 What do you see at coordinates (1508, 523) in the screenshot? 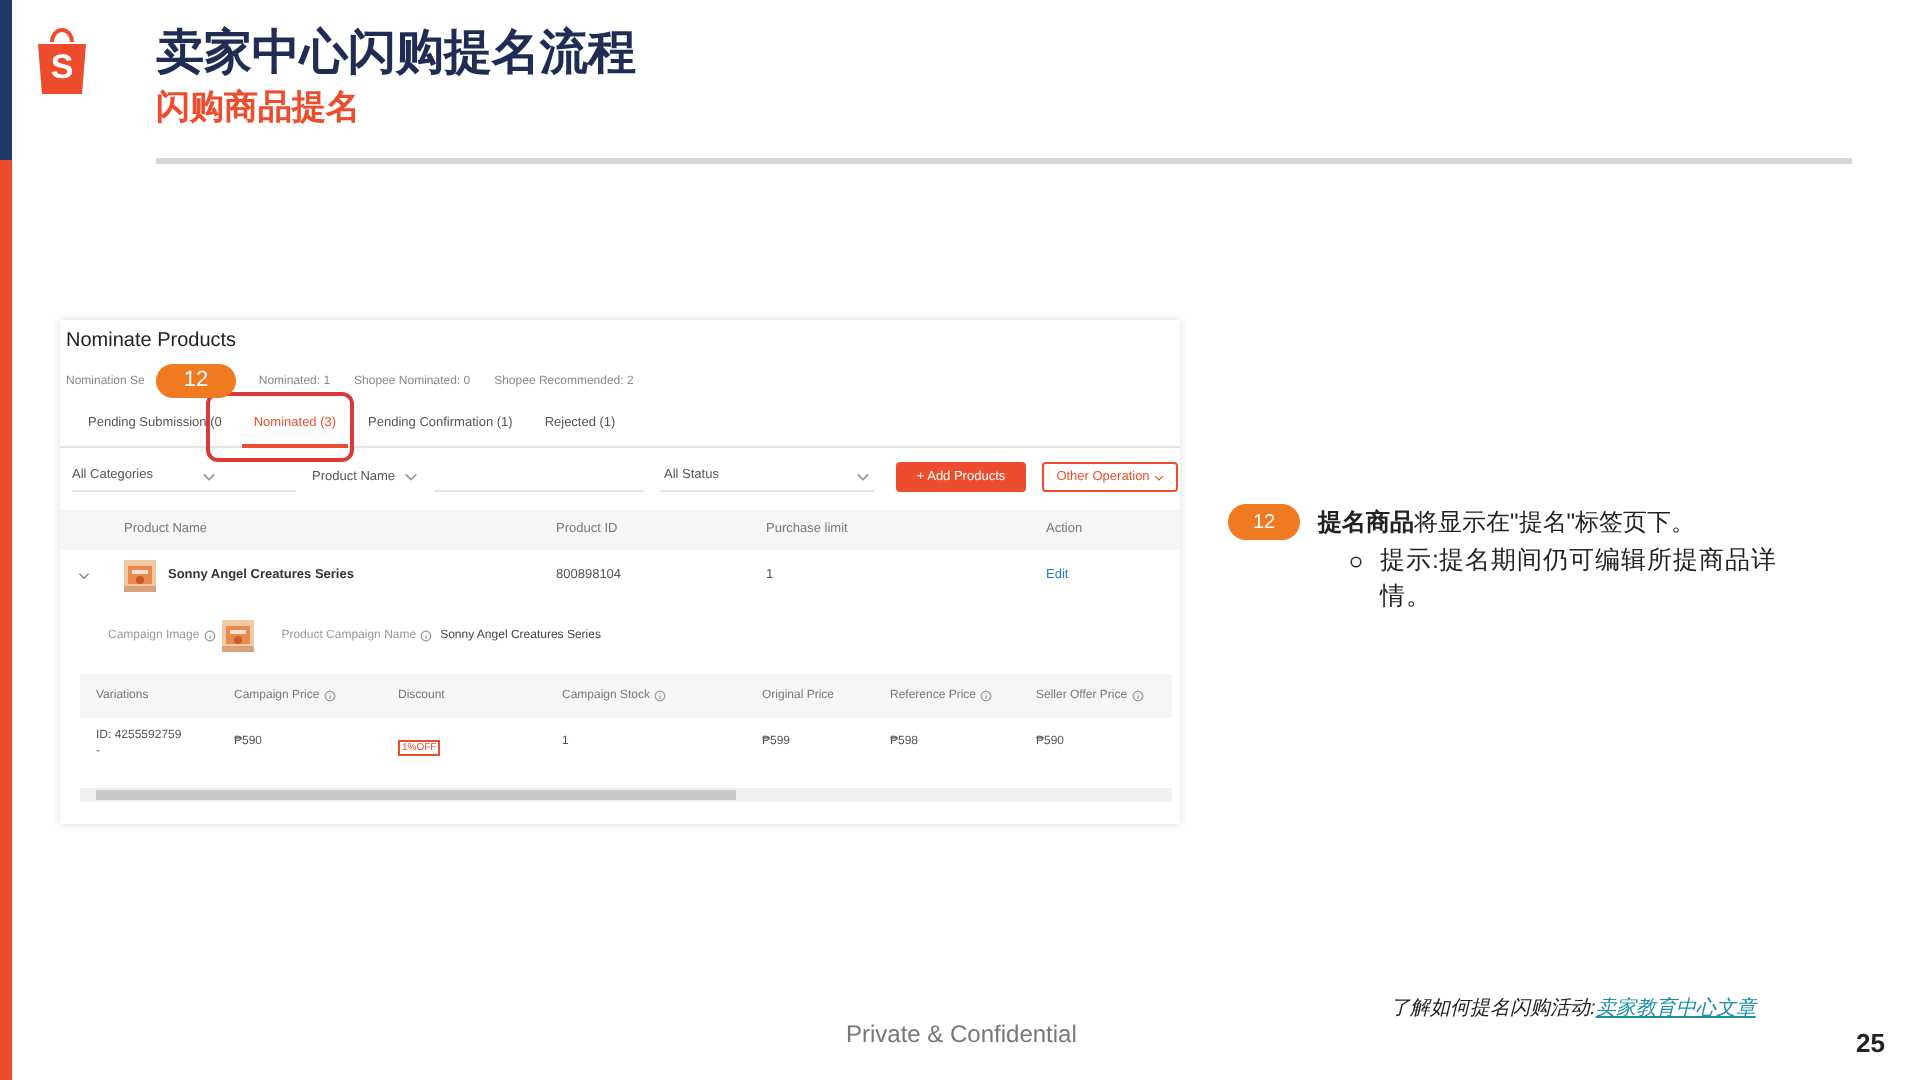
I see `note-text: 提名商品将显示在"提名"标签页下。` at bounding box center [1508, 523].